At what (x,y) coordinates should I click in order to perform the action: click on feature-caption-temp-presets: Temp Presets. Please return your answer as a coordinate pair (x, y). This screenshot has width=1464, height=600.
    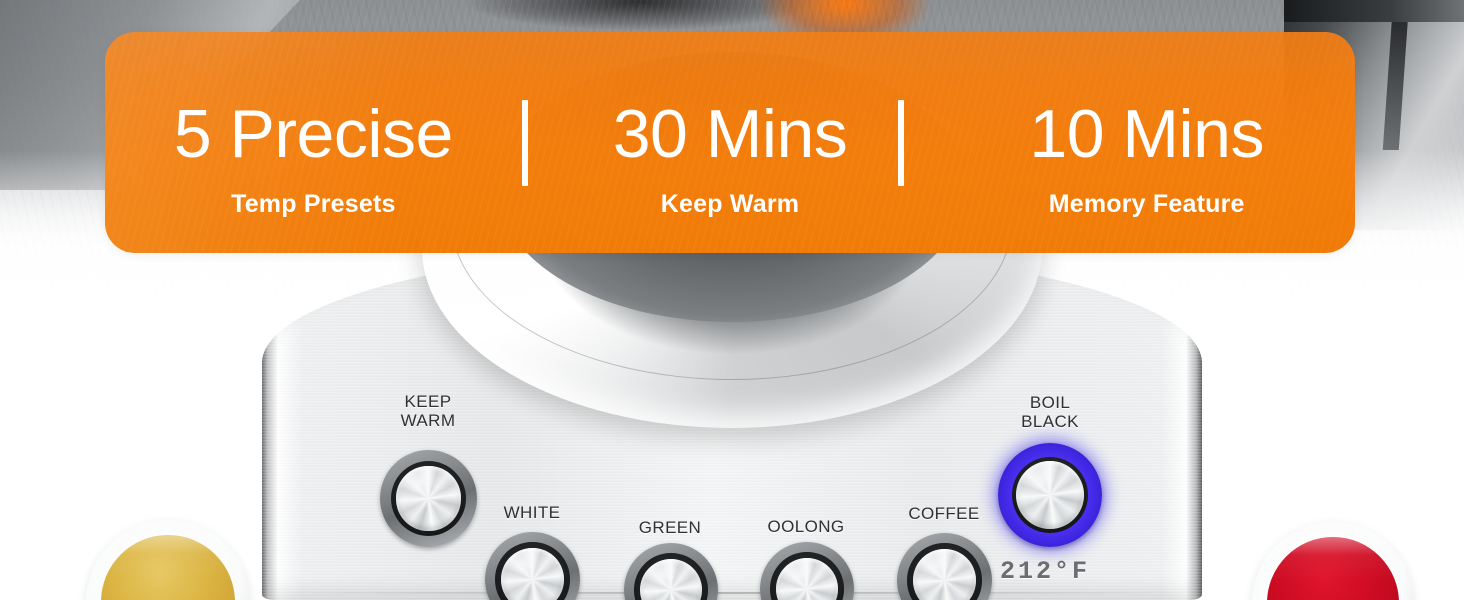
    Looking at the image, I should click on (313, 203).